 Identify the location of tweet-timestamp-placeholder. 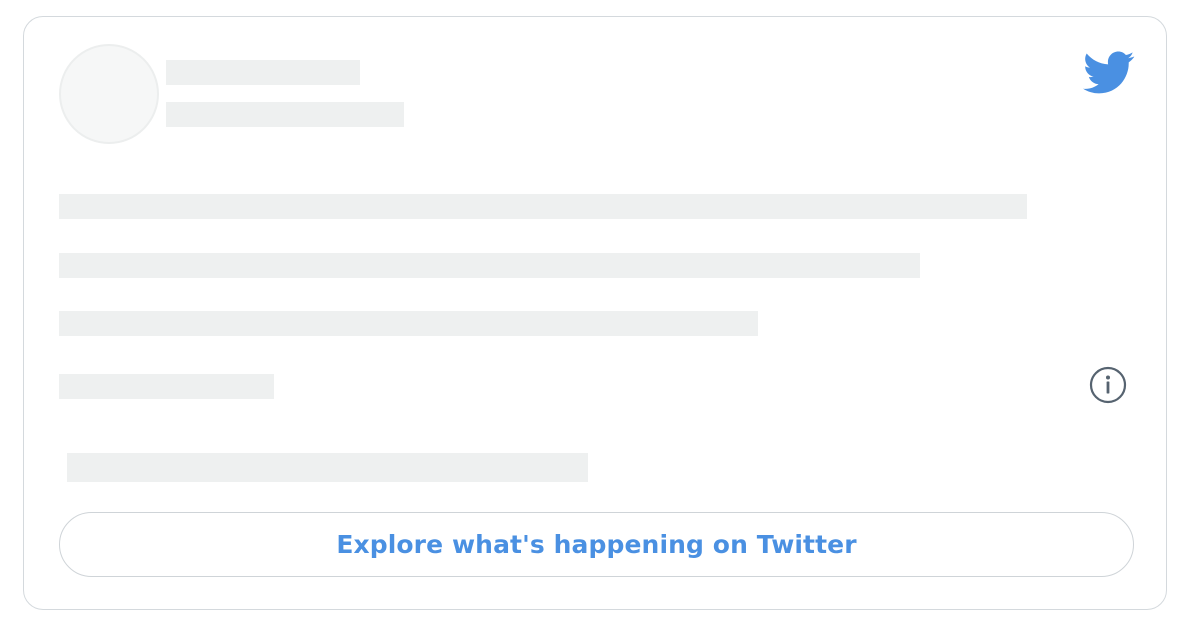
(166, 386).